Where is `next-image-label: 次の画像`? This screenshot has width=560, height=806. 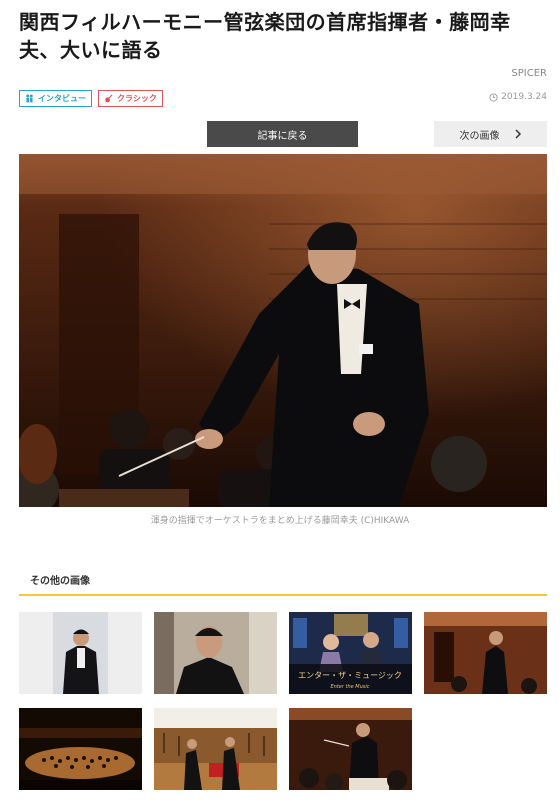
next-image-label: 次の画像 is located at coordinates (479, 136).